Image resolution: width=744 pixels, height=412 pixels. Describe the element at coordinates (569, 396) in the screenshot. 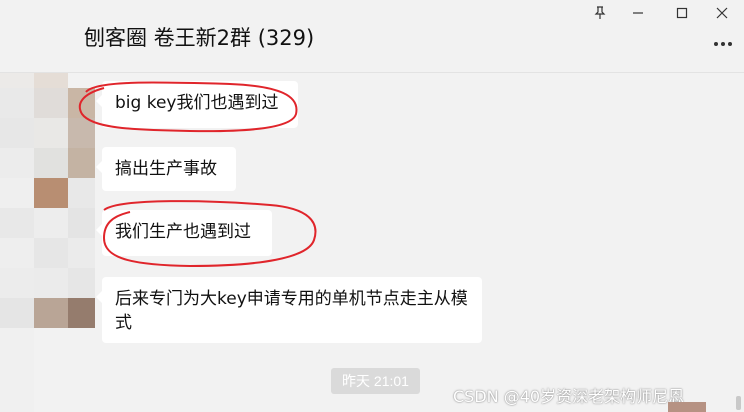

I see `watermark: CSDN @40岁资深老架构师尼恩` at that location.